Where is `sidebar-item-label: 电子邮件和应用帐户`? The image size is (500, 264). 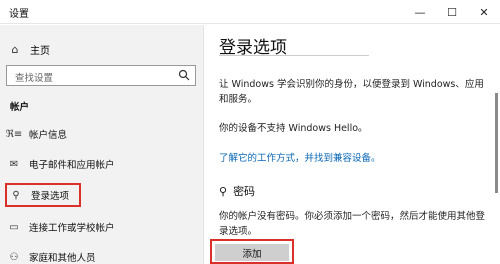
sidebar-item-label: 电子邮件和应用帐户 is located at coordinates (72, 165).